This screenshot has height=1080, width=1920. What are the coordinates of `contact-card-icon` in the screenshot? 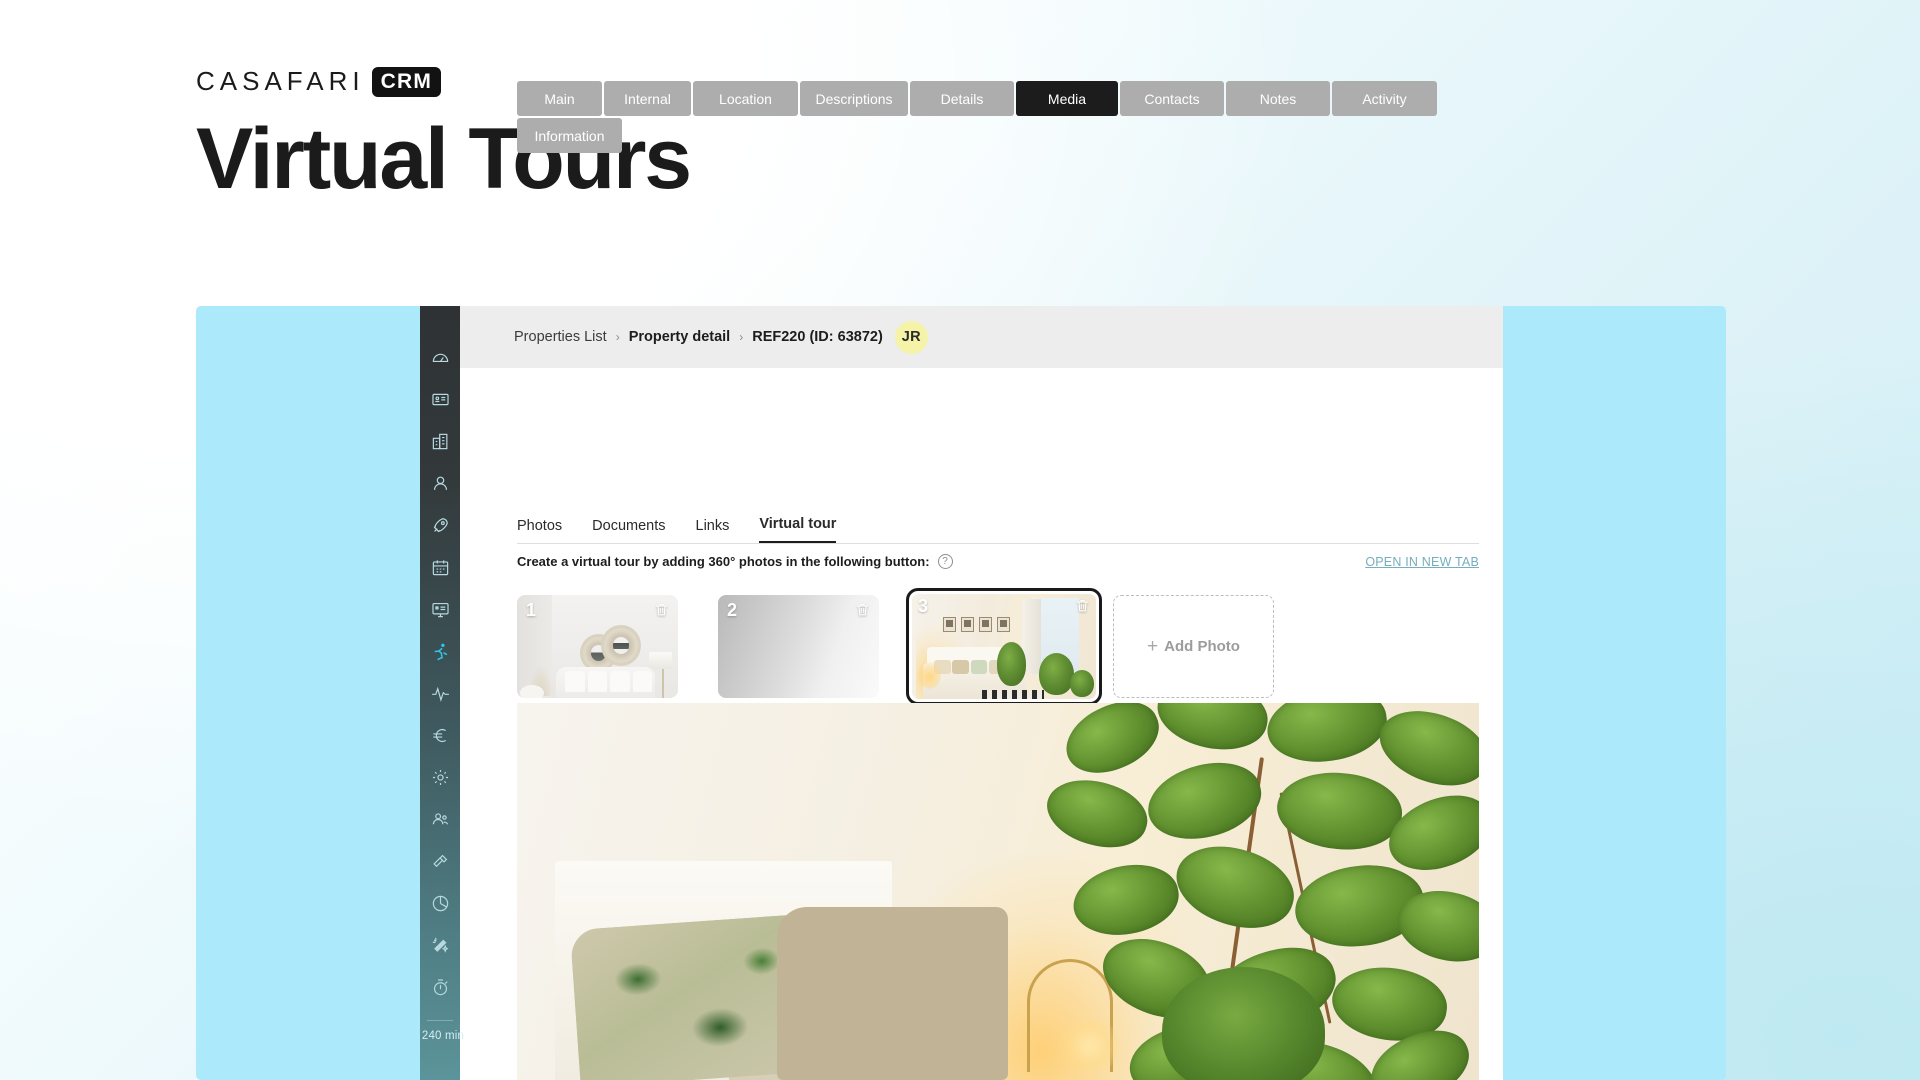 It's located at (440, 399).